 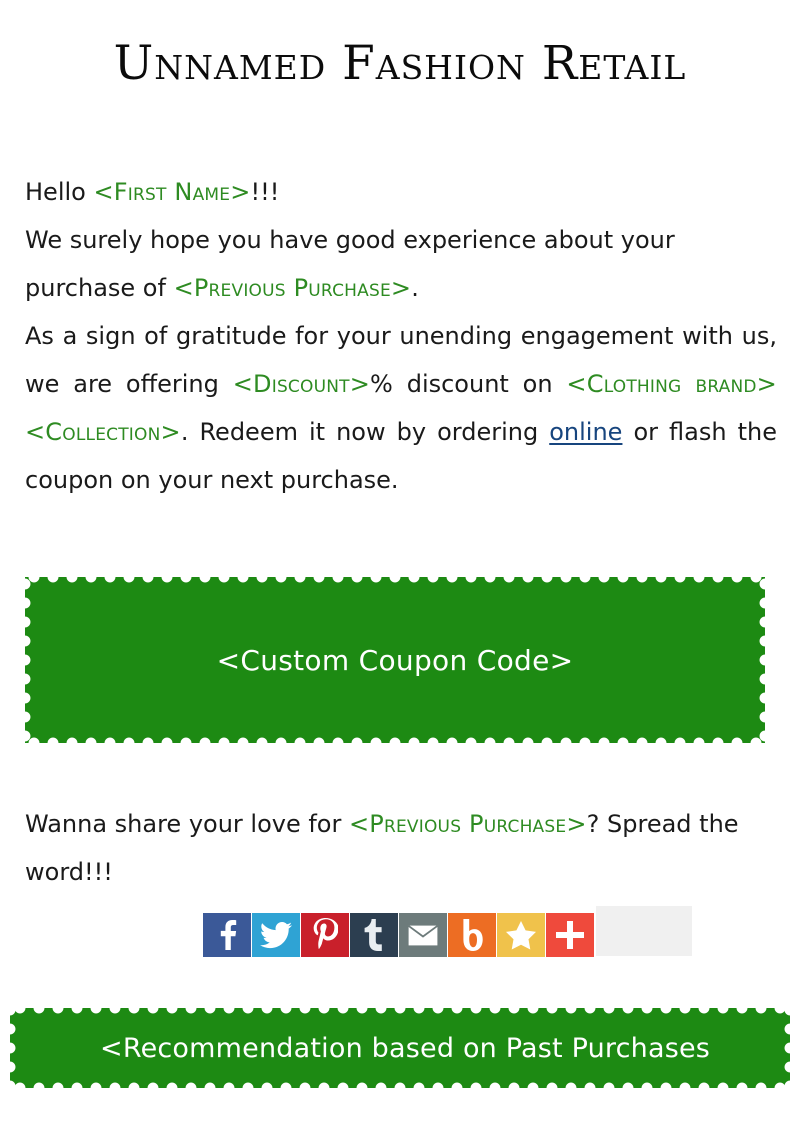 I want to click on favorites-share-button, so click(x=521, y=935).